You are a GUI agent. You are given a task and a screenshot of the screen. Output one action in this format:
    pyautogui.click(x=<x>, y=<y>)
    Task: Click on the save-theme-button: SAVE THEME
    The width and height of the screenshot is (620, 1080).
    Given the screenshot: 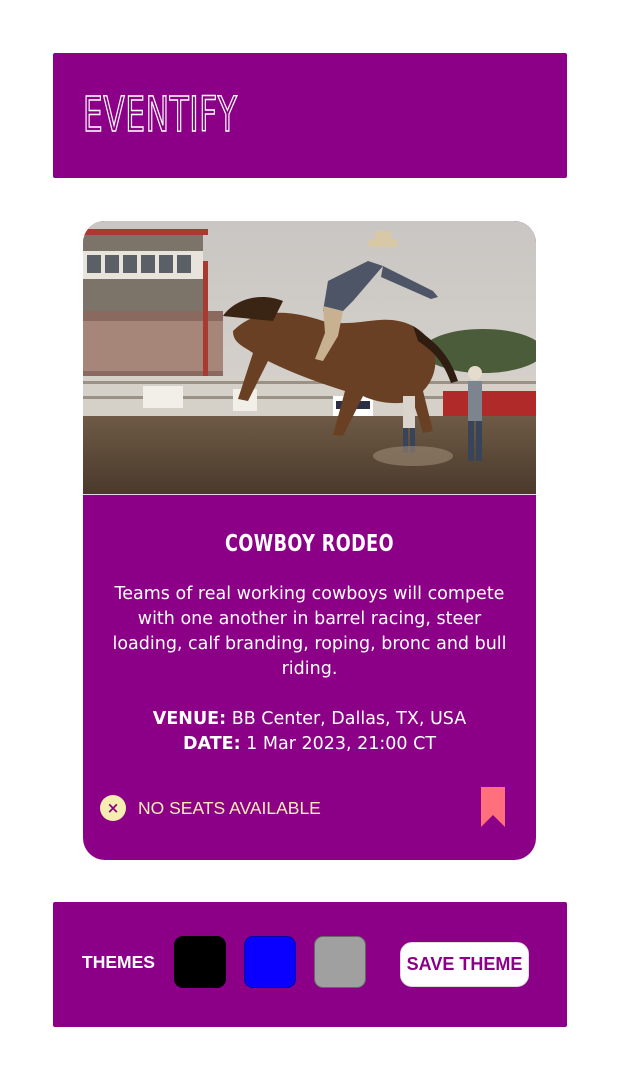 What is the action you would take?
    pyautogui.click(x=464, y=964)
    